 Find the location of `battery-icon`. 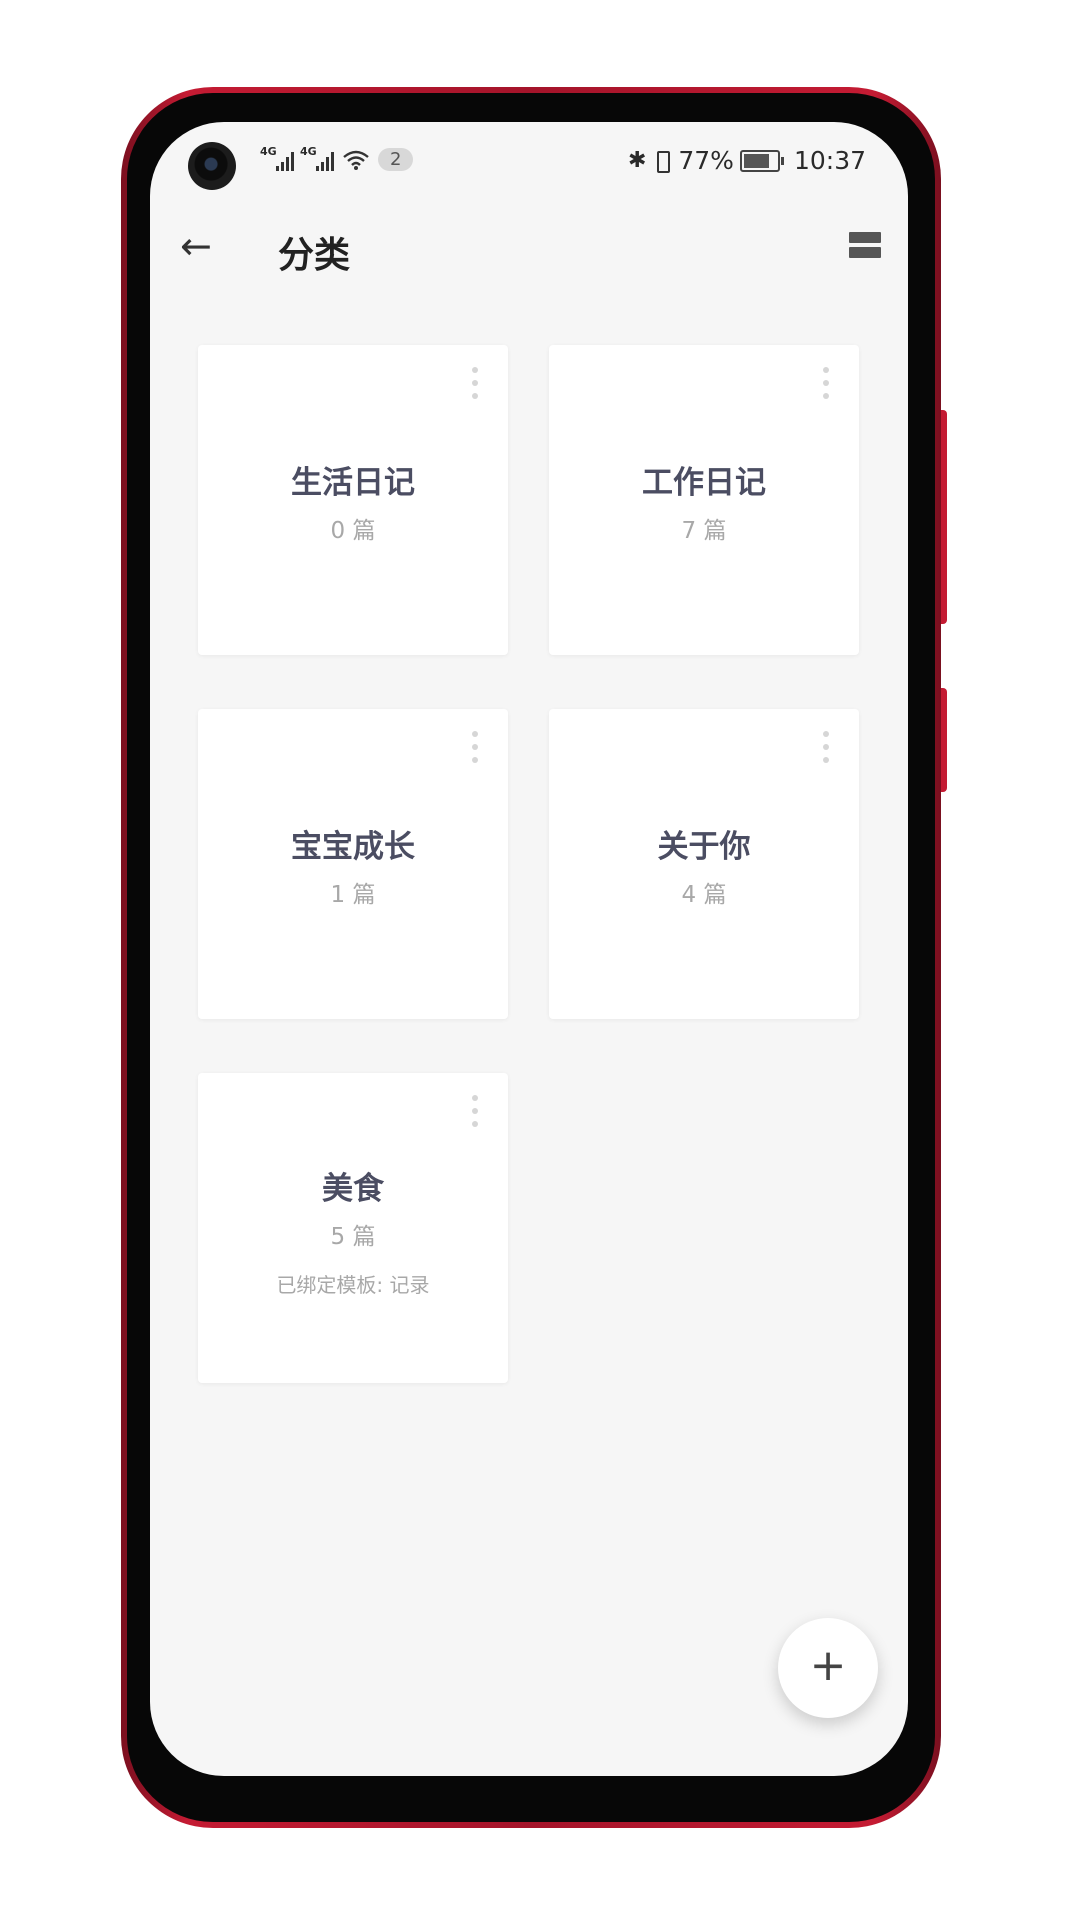

battery-icon is located at coordinates (761, 160).